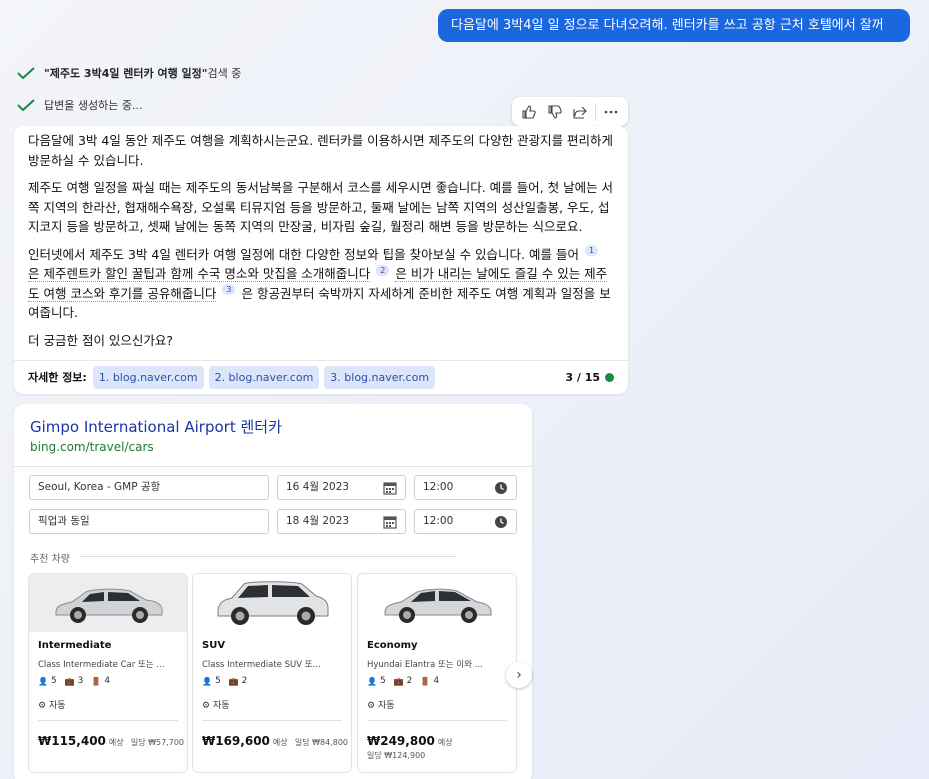 The width and height of the screenshot is (929, 779). What do you see at coordinates (582, 377) in the screenshot?
I see `turn-counter-text: 3 / 15` at bounding box center [582, 377].